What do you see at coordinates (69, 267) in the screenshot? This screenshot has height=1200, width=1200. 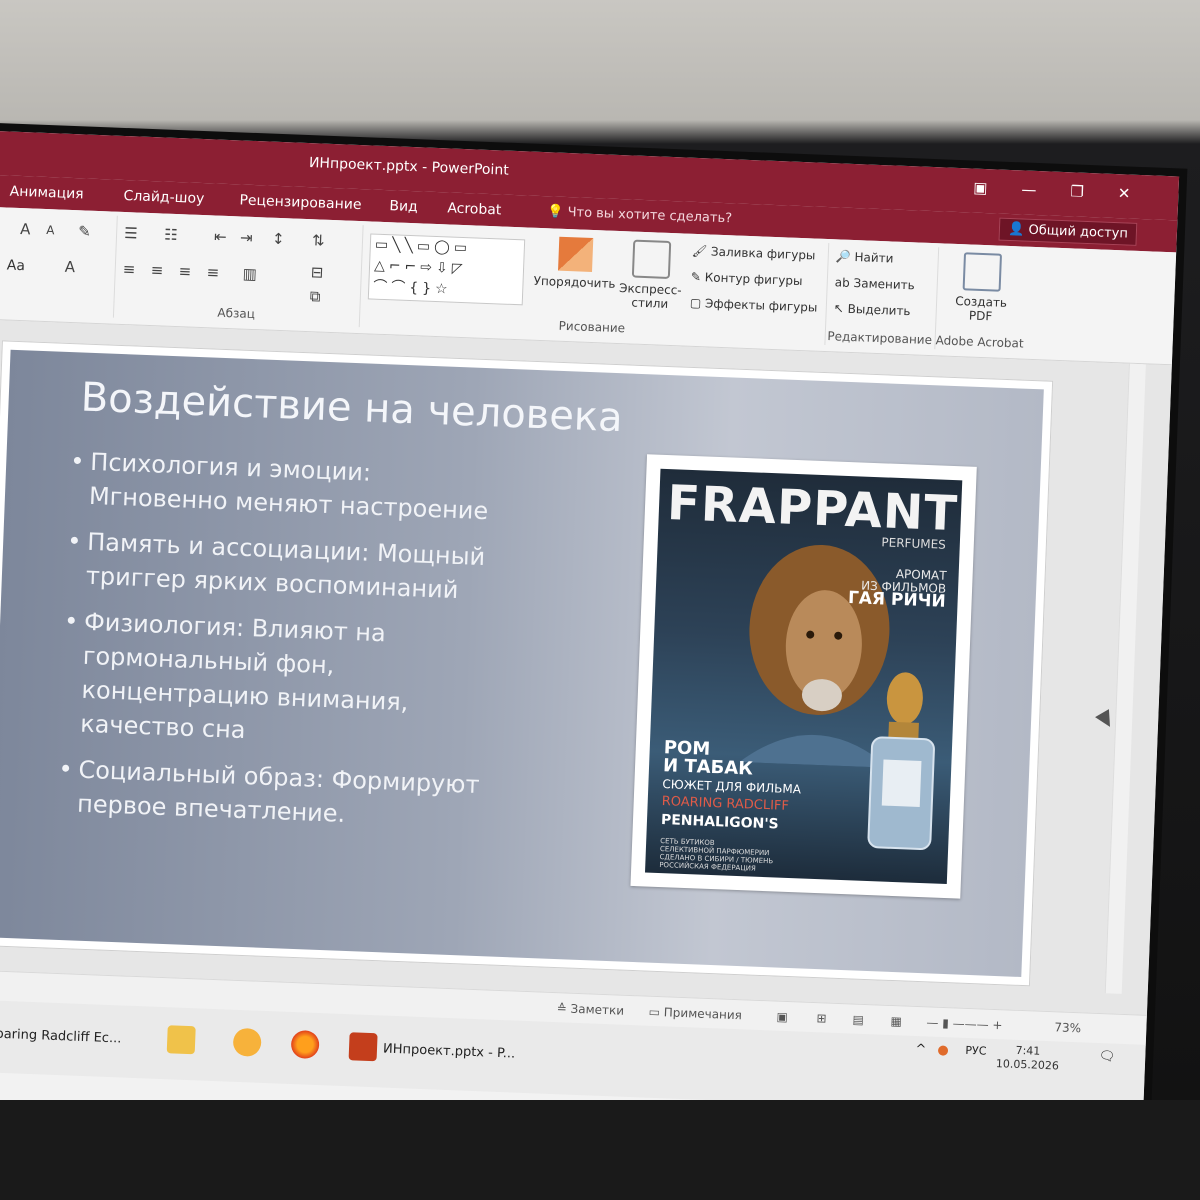 I see `font-color-icon: A` at bounding box center [69, 267].